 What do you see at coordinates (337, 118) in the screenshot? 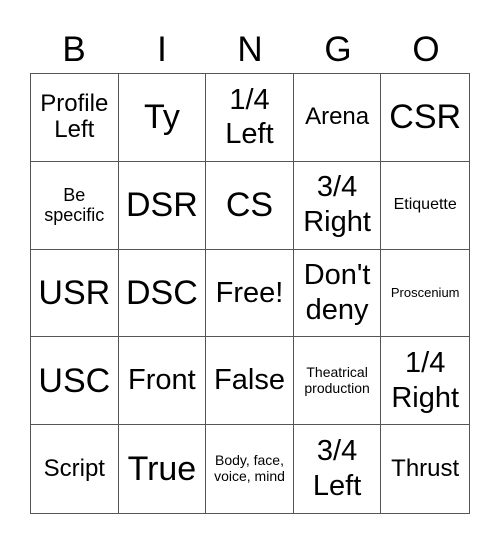
I see `bingo-cell: Arena` at bounding box center [337, 118].